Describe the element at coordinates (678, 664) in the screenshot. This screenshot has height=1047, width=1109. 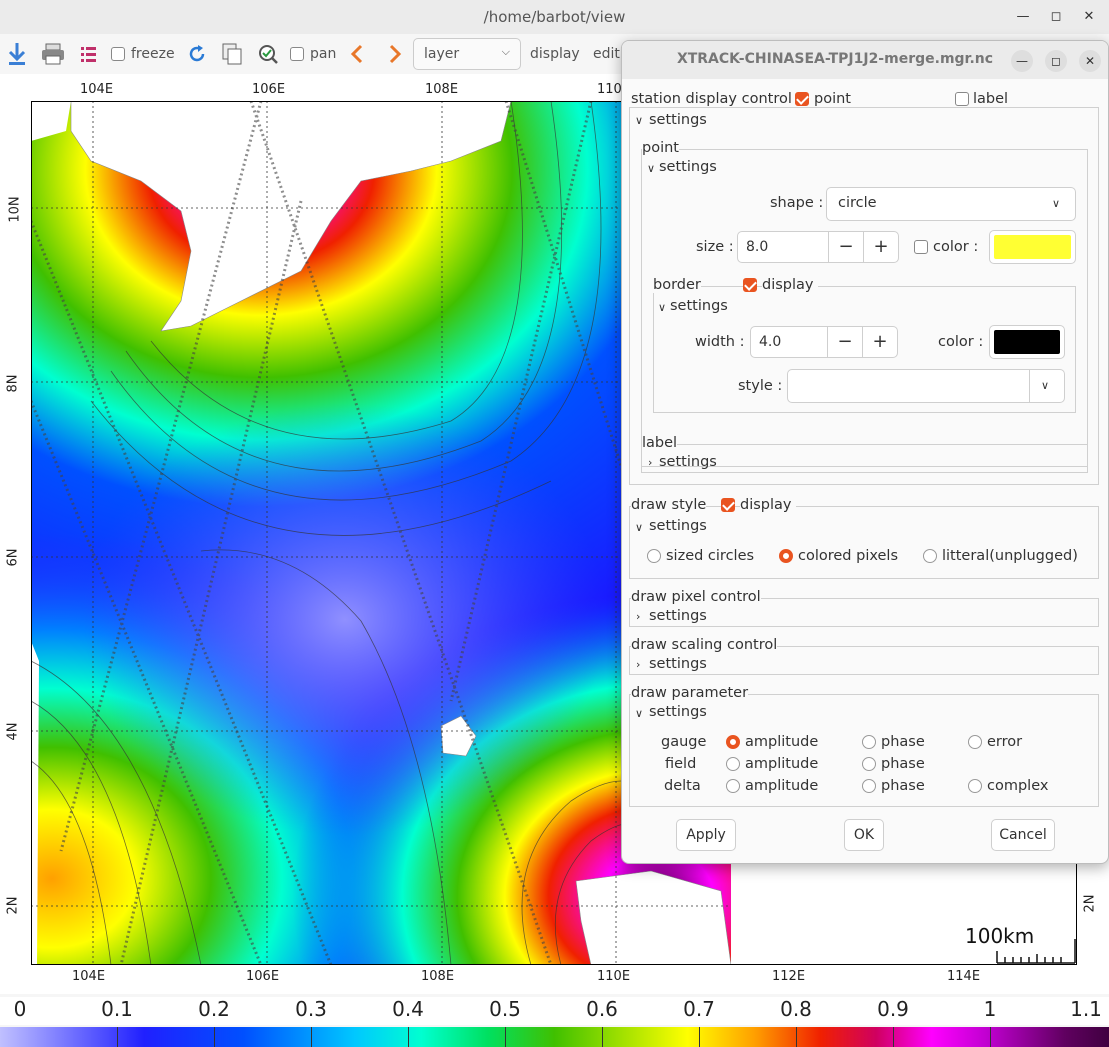
I see `draw-scaling-settings-expander: settings` at that location.